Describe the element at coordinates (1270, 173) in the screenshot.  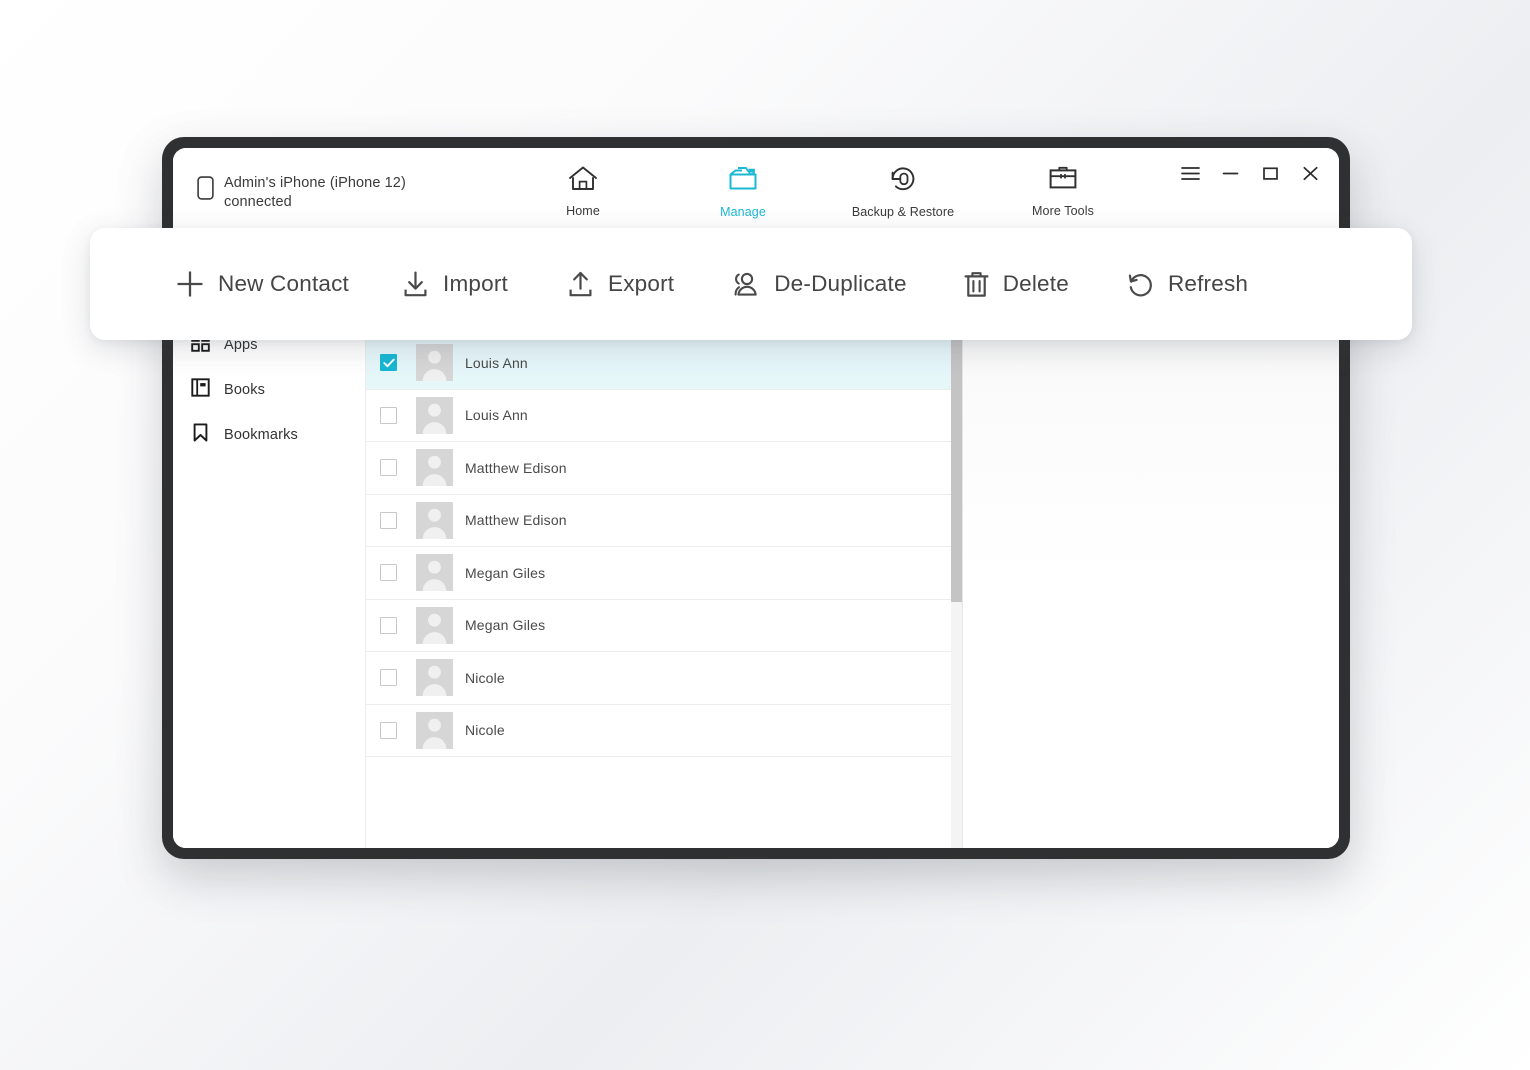
I see `maximize-icon` at that location.